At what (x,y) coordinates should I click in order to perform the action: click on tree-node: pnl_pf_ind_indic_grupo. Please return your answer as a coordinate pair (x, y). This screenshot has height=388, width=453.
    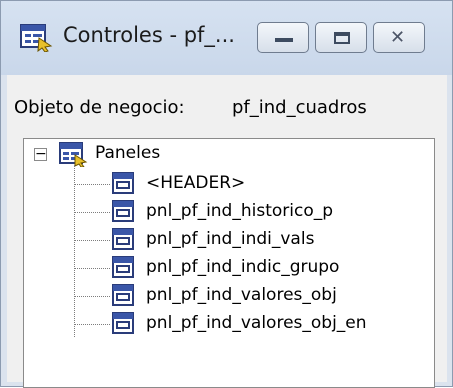
    Looking at the image, I should click on (245, 268).